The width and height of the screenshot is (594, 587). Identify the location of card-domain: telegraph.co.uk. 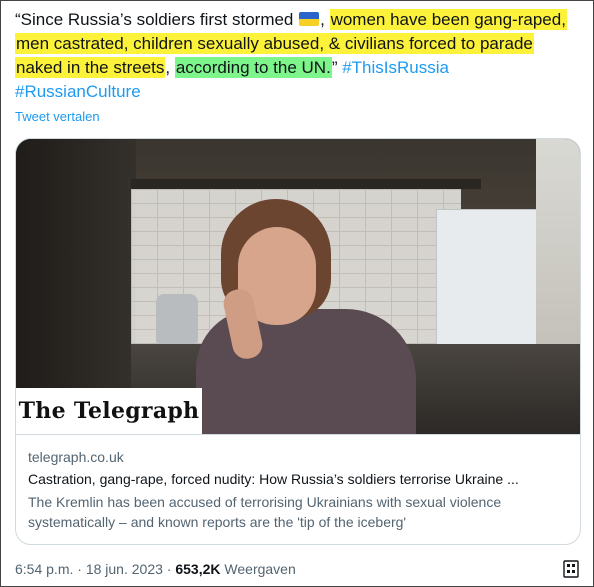
(76, 457).